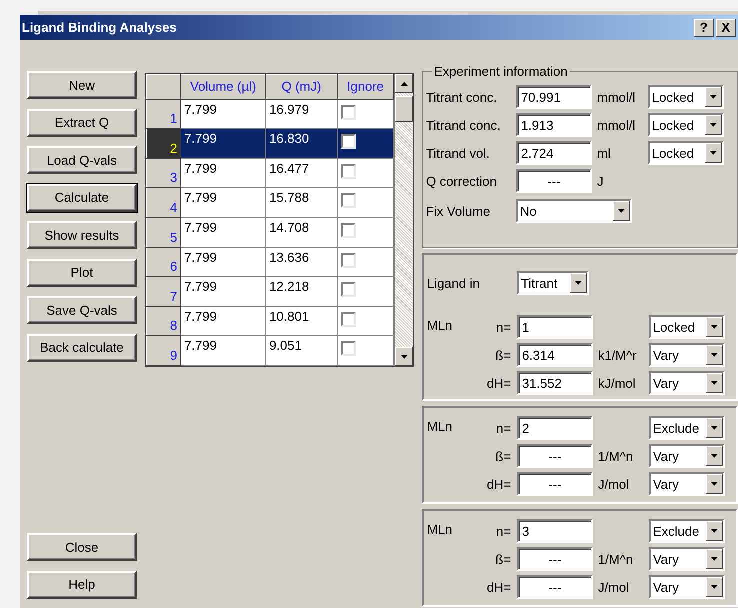 The width and height of the screenshot is (738, 608). I want to click on row-header: 1, so click(163, 114).